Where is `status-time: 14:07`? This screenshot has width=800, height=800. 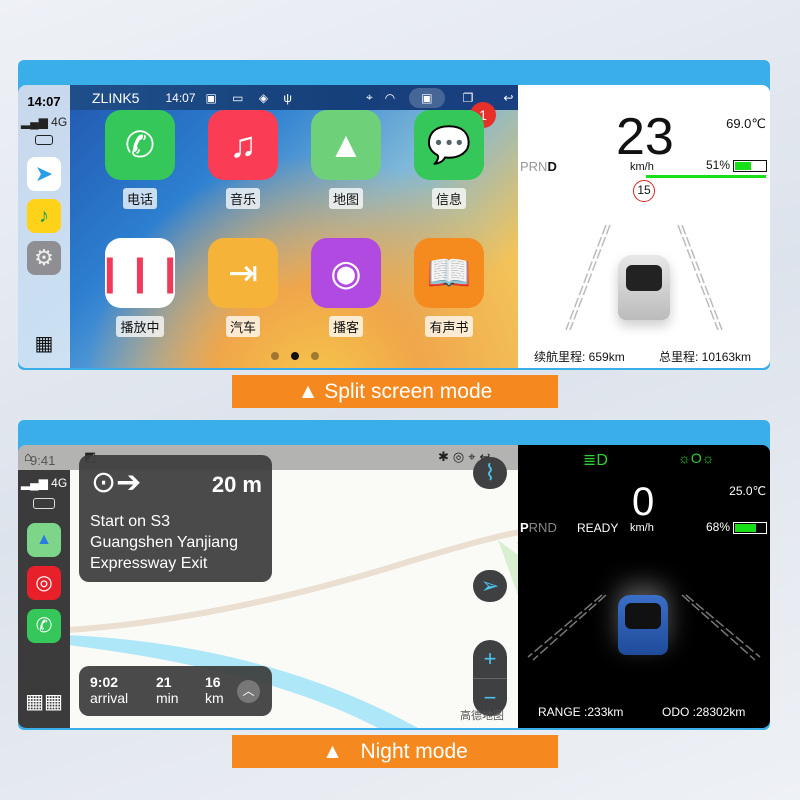
status-time: 14:07 is located at coordinates (180, 97).